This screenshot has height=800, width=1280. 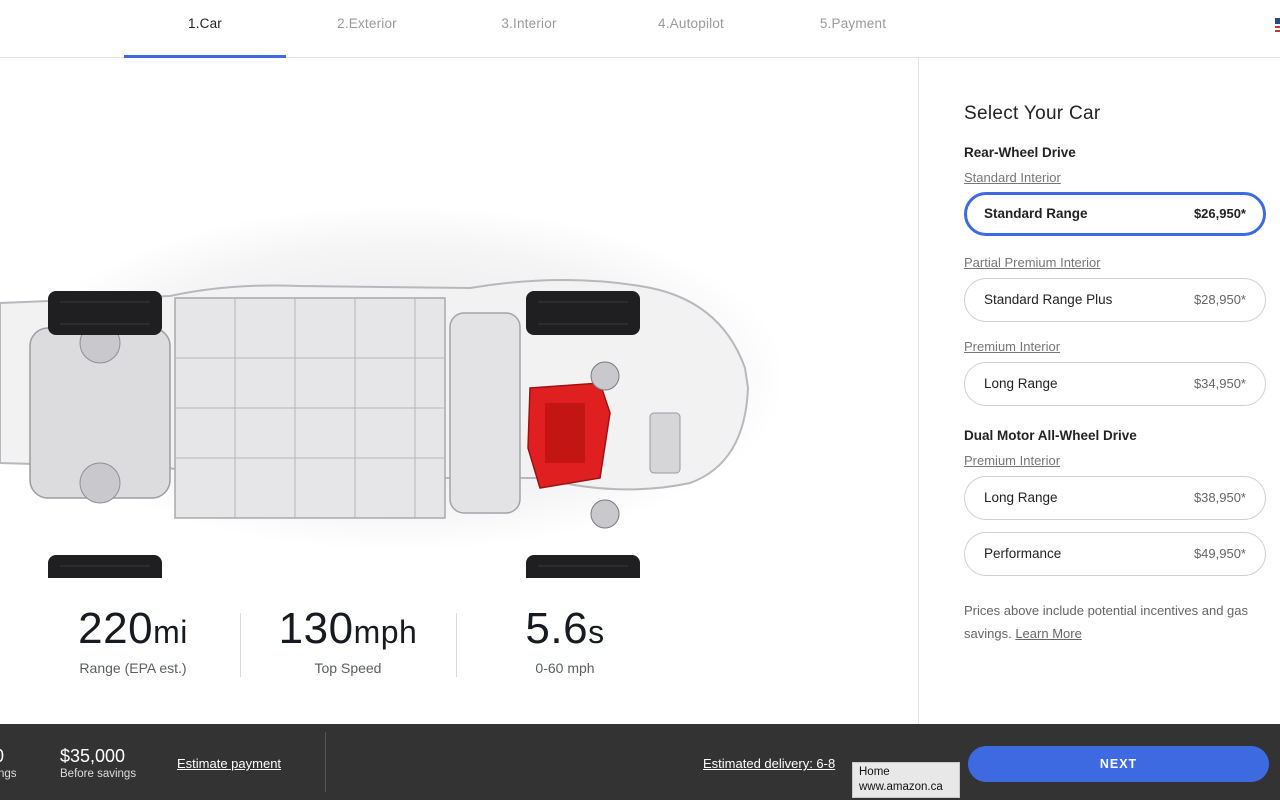 I want to click on option-name: Performance, so click(x=1023, y=553).